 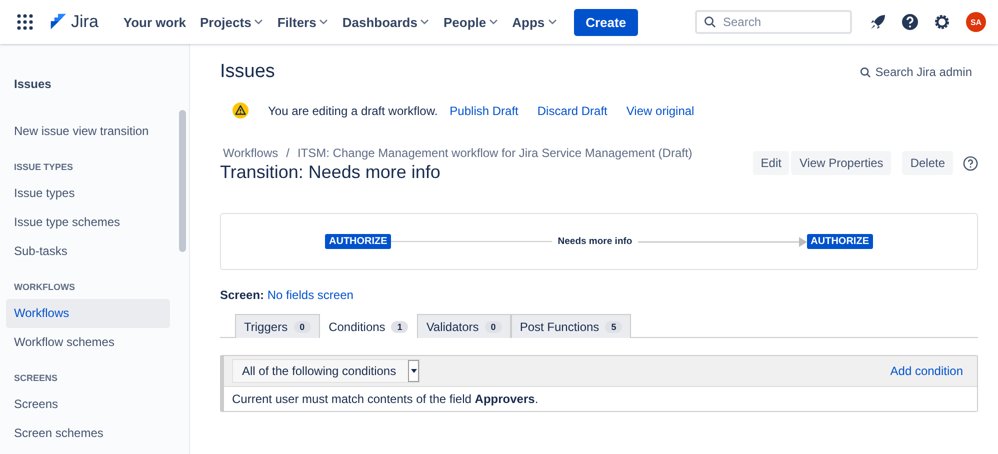 I want to click on action-button: Delete, so click(x=927, y=163).